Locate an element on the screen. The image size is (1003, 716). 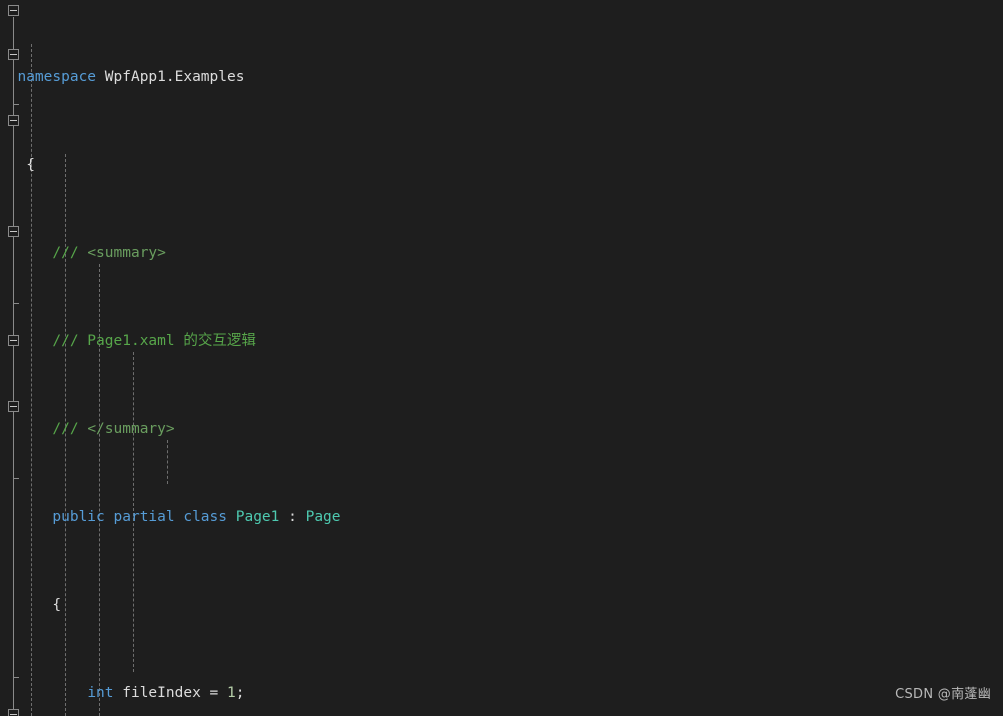
csdn-watermark: CSDN @南蓬幽 is located at coordinates (943, 694).